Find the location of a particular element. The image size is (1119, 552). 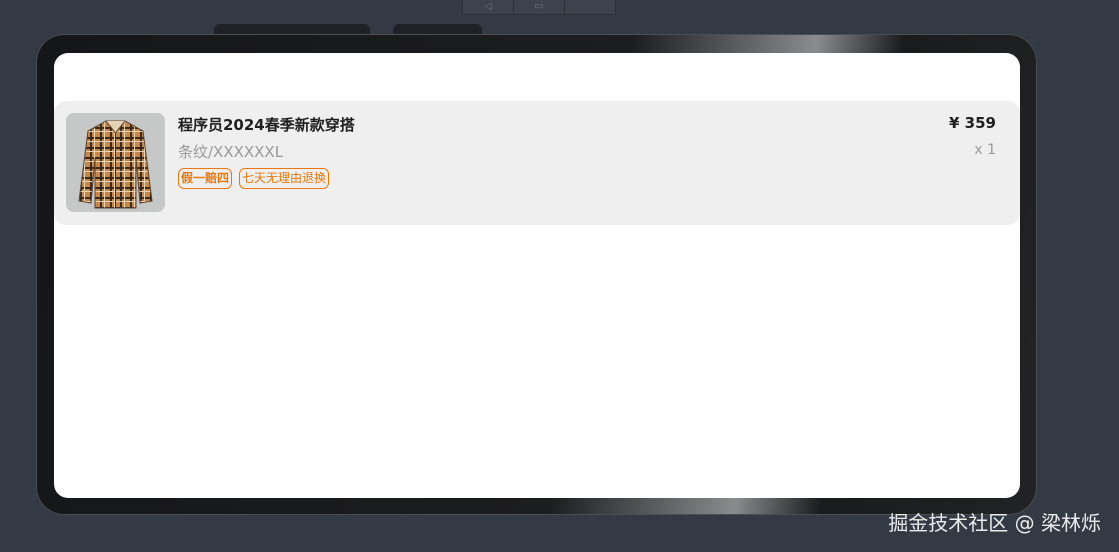

watermark: 掘金技术社区 @ 梁林烁 is located at coordinates (994, 523).